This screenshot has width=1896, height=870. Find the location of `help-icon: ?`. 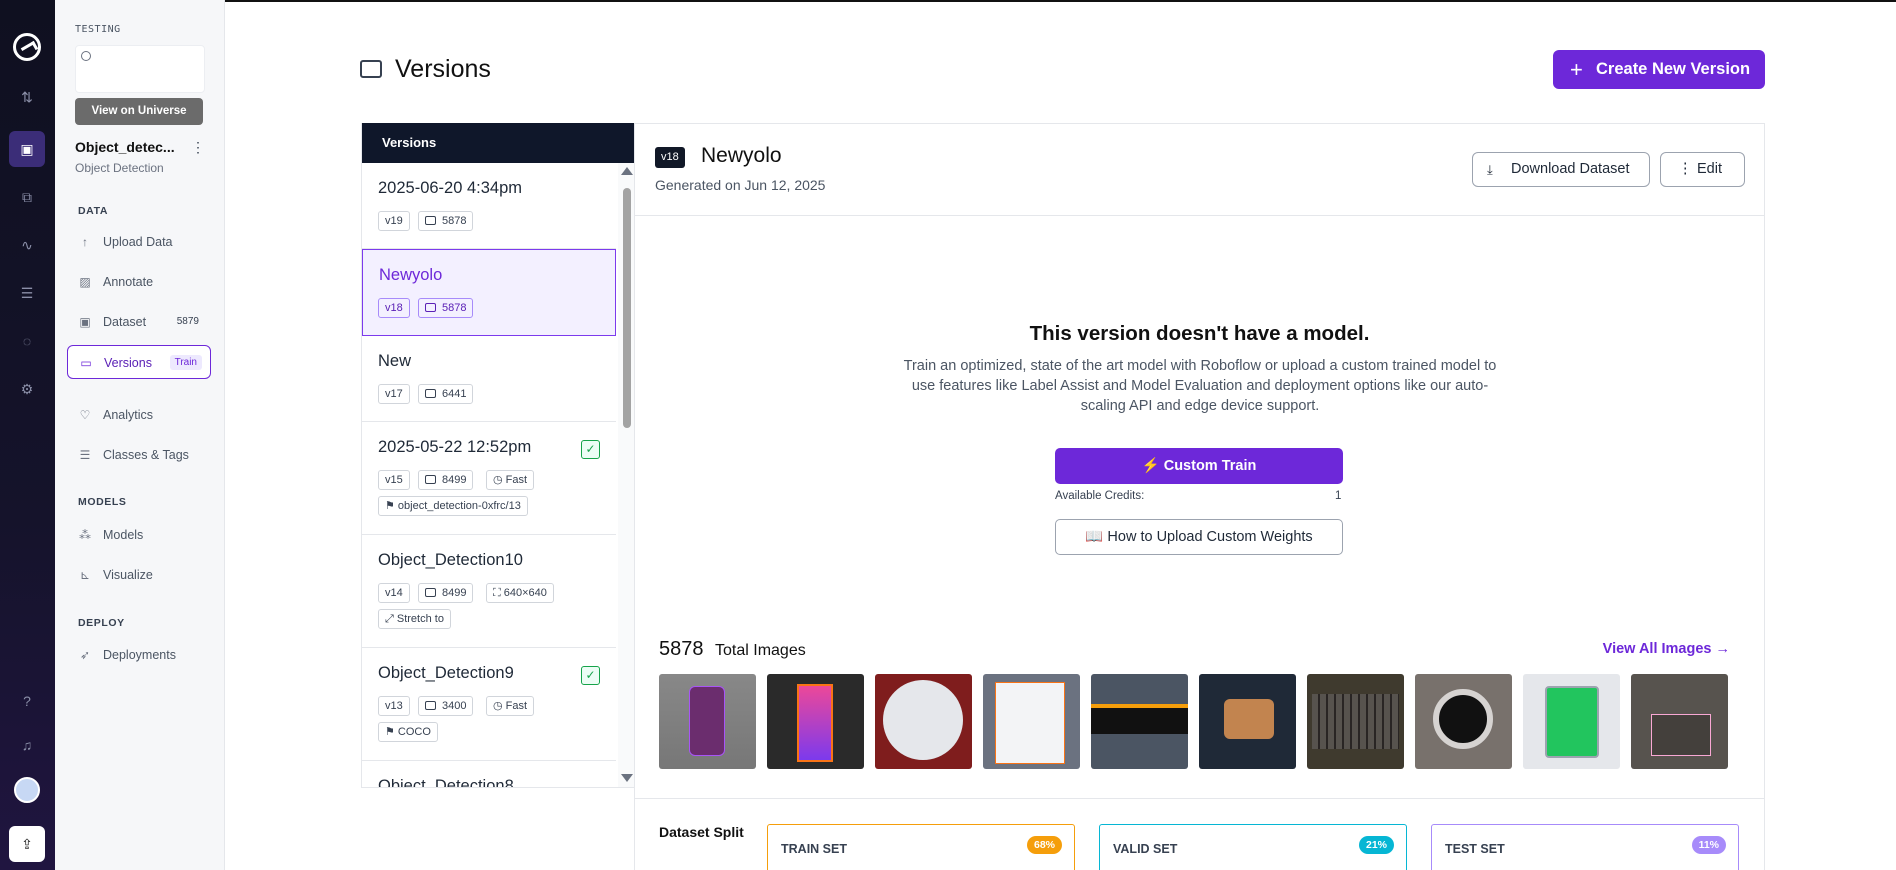

help-icon: ? is located at coordinates (27, 701).